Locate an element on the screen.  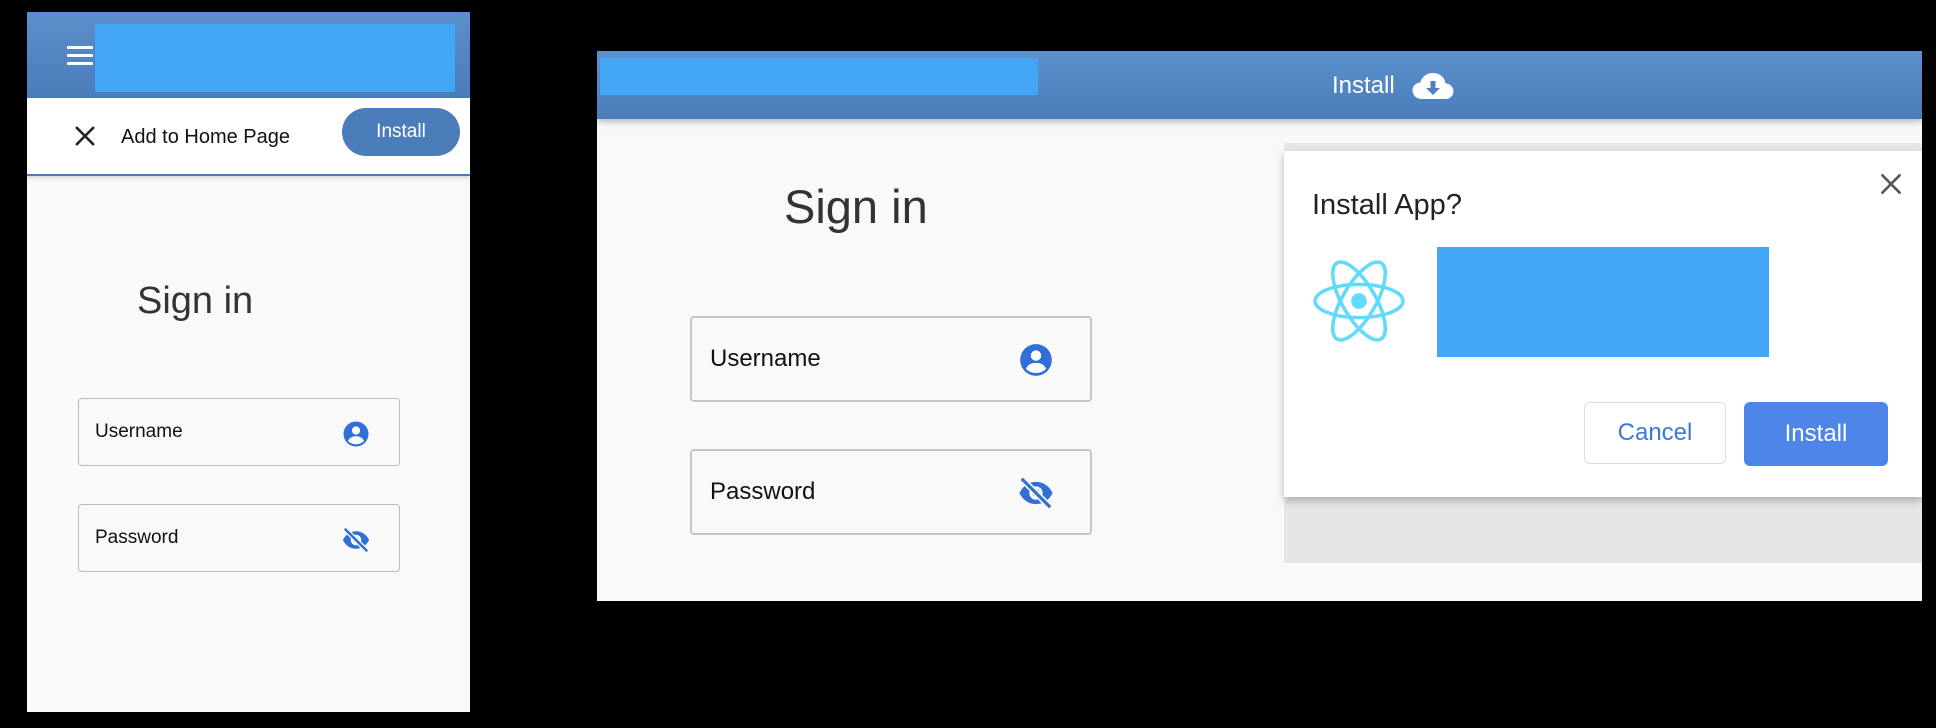
add-to-home-banner: Add to Home Page Install is located at coordinates (248, 137).